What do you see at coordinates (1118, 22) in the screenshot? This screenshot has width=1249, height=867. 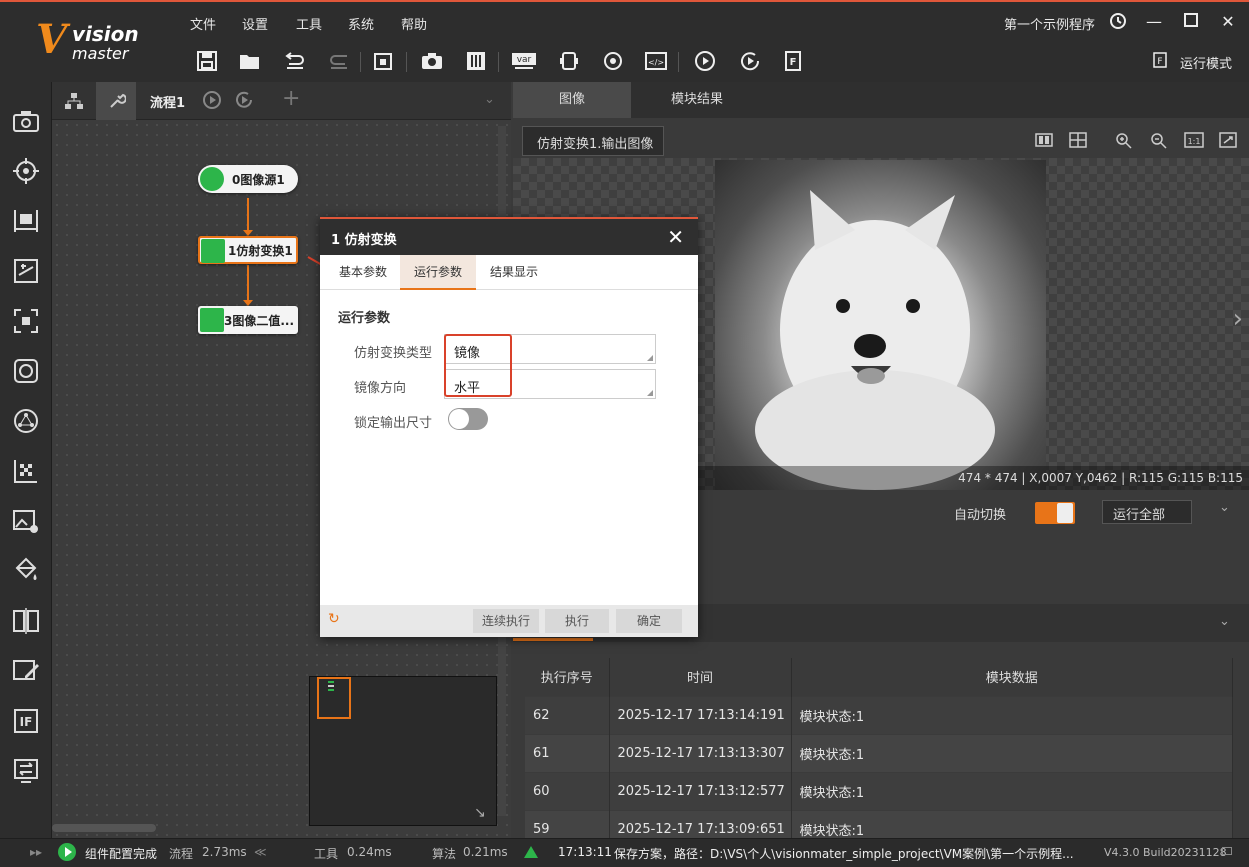 I see `clock-icon` at bounding box center [1118, 22].